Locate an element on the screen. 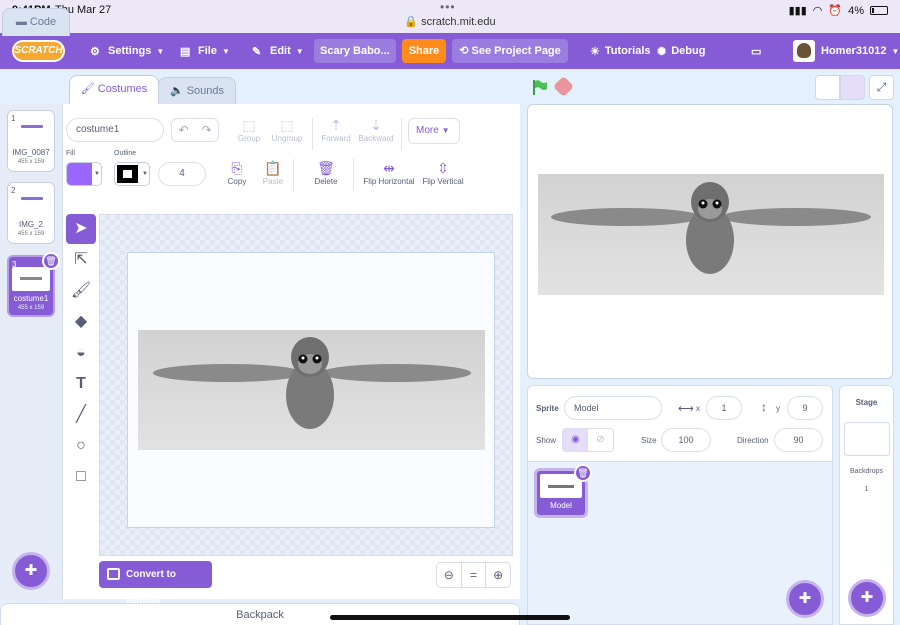 This screenshot has width=900, height=625. edit-label: Edit is located at coordinates (280, 51).